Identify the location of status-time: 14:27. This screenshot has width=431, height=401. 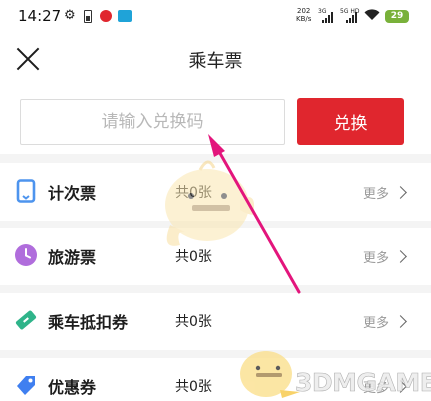
(40, 16).